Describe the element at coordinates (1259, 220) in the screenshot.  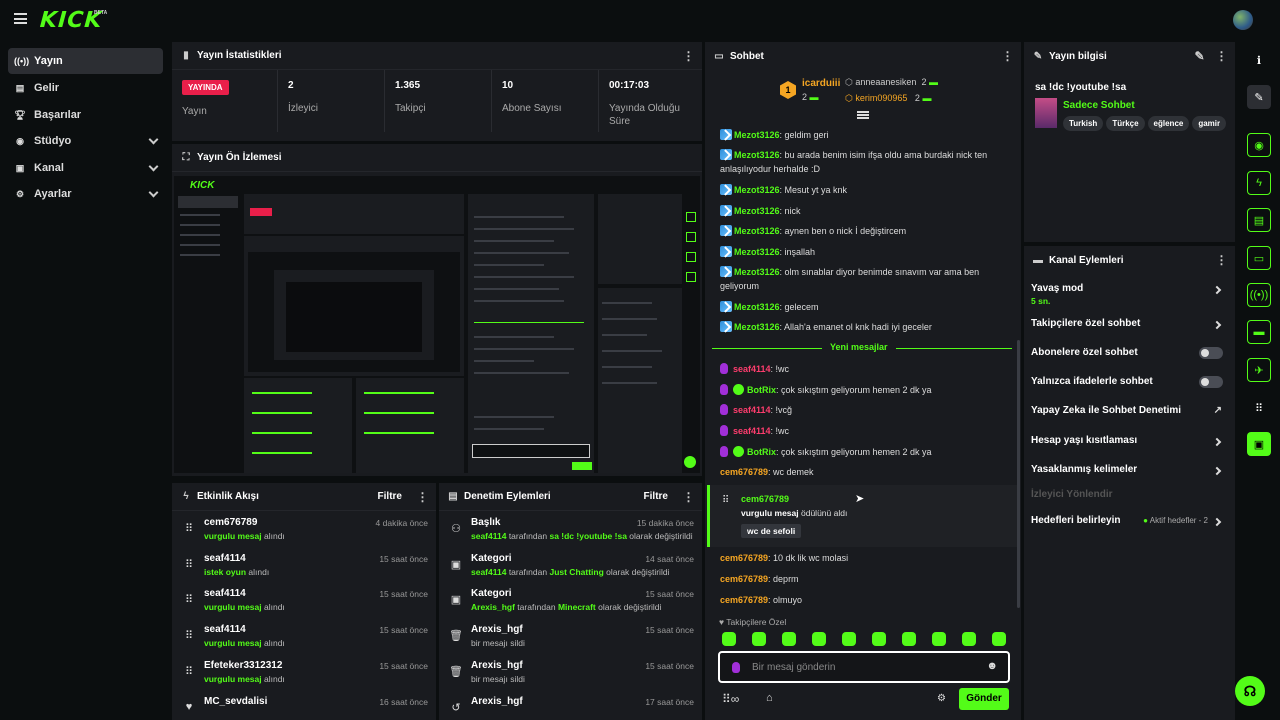
I see `document-icon: ▤` at that location.